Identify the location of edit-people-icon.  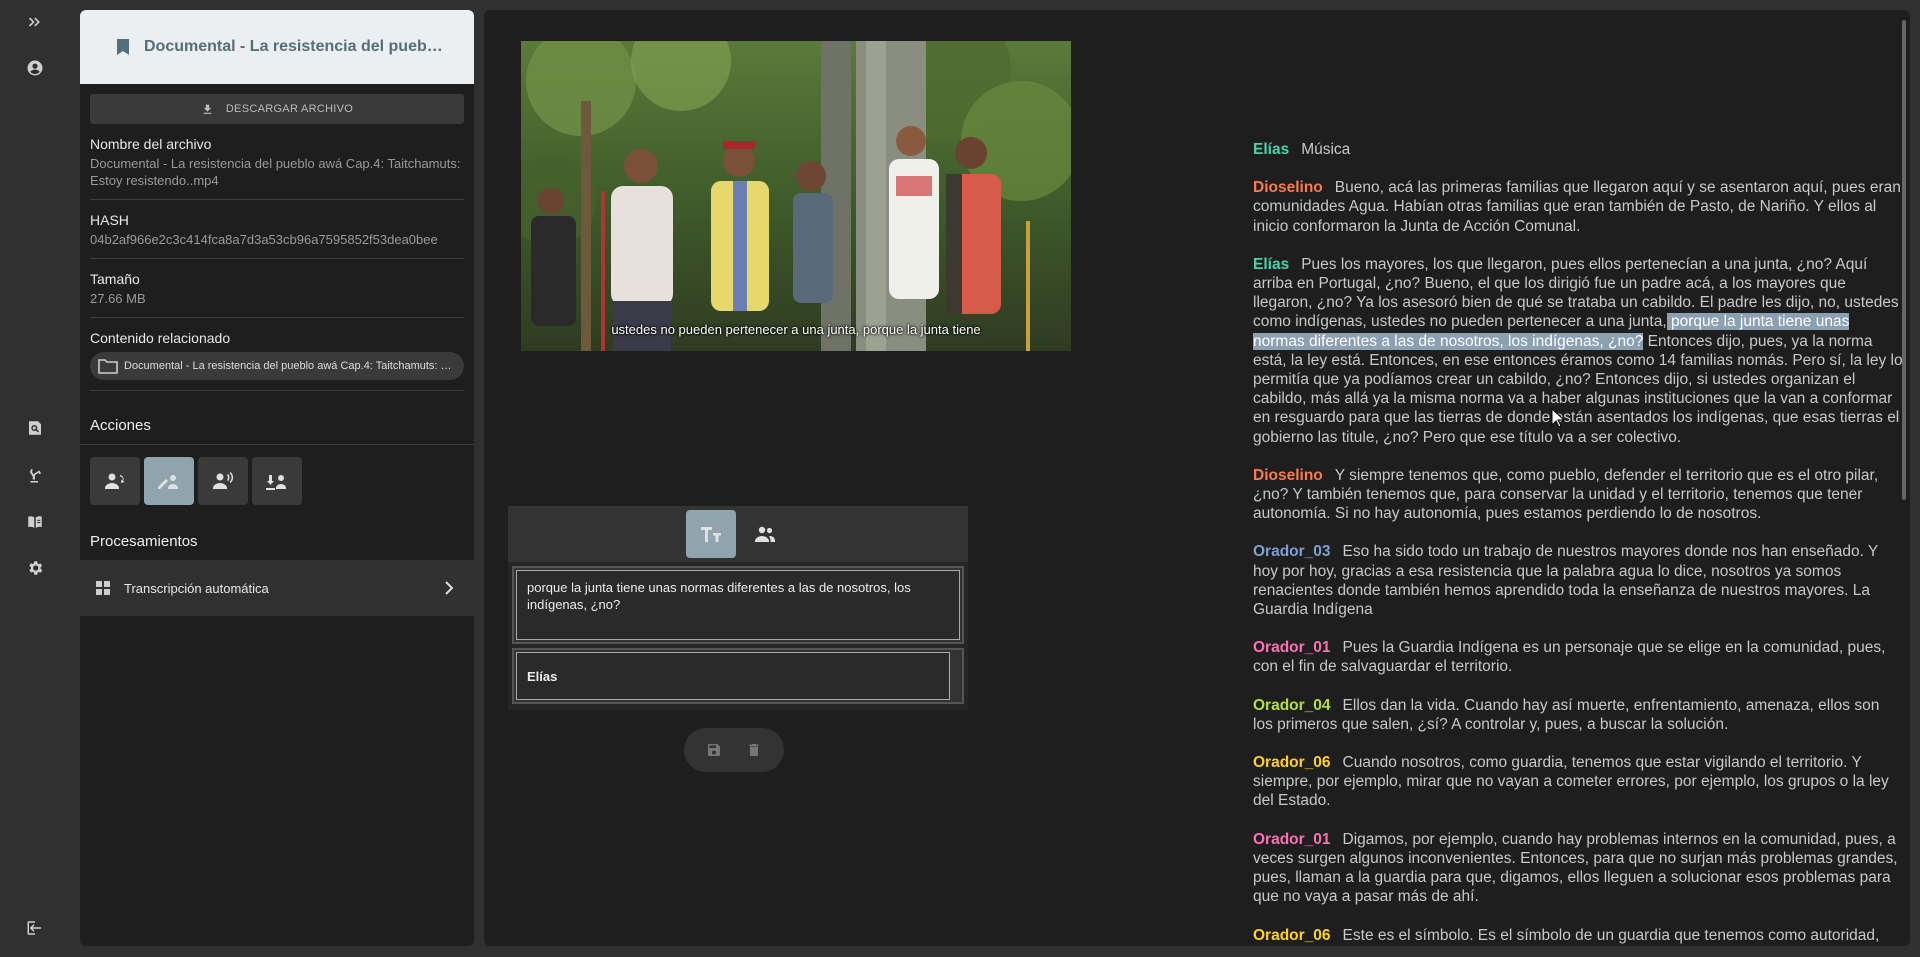
(168, 482).